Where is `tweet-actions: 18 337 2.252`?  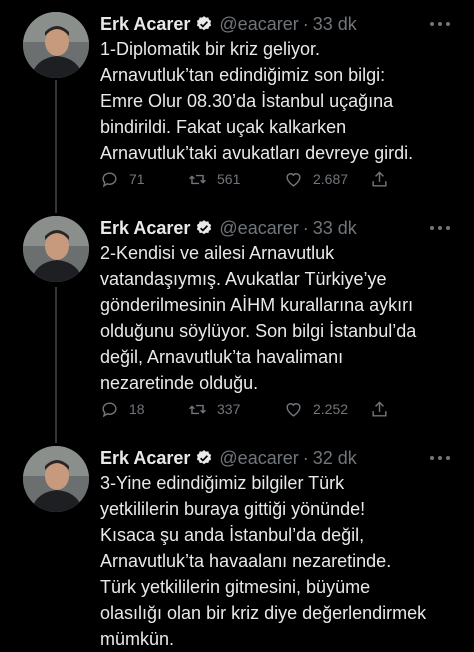 tweet-actions: 18 337 2.252 is located at coordinates (250, 409).